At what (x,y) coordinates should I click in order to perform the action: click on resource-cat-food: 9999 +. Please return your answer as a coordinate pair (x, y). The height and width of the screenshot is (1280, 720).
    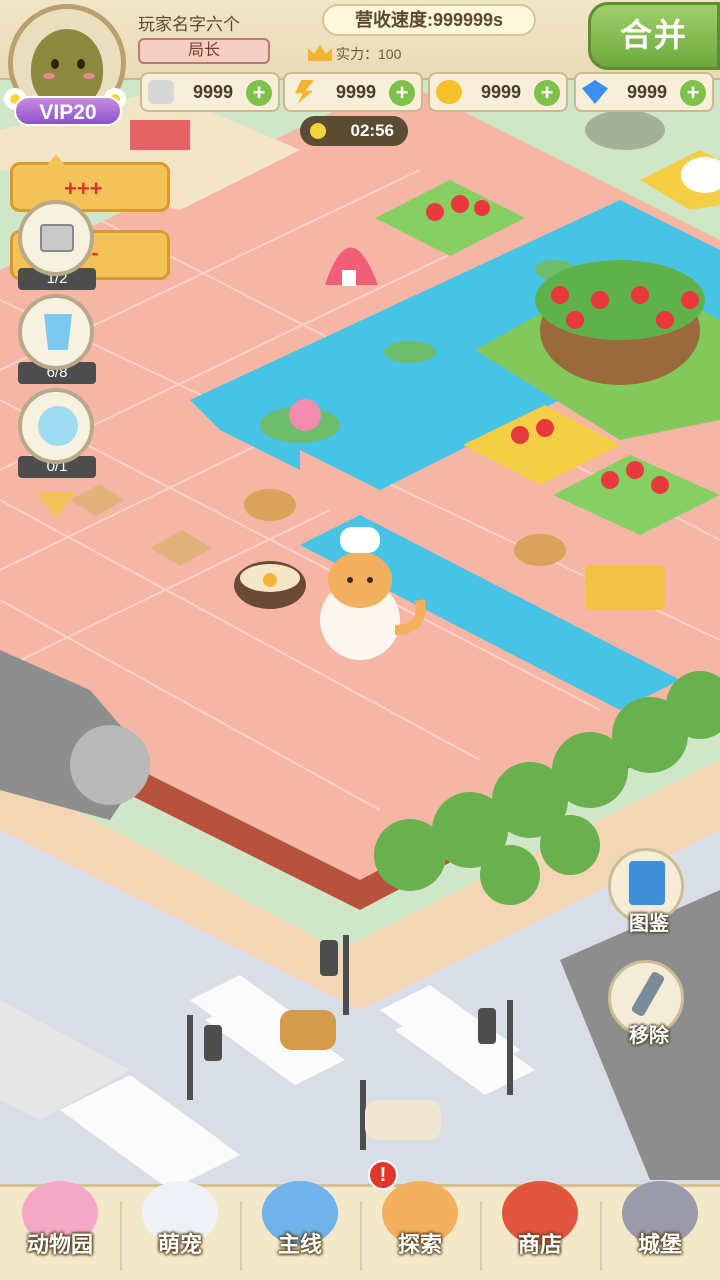
    Looking at the image, I should click on (210, 92).